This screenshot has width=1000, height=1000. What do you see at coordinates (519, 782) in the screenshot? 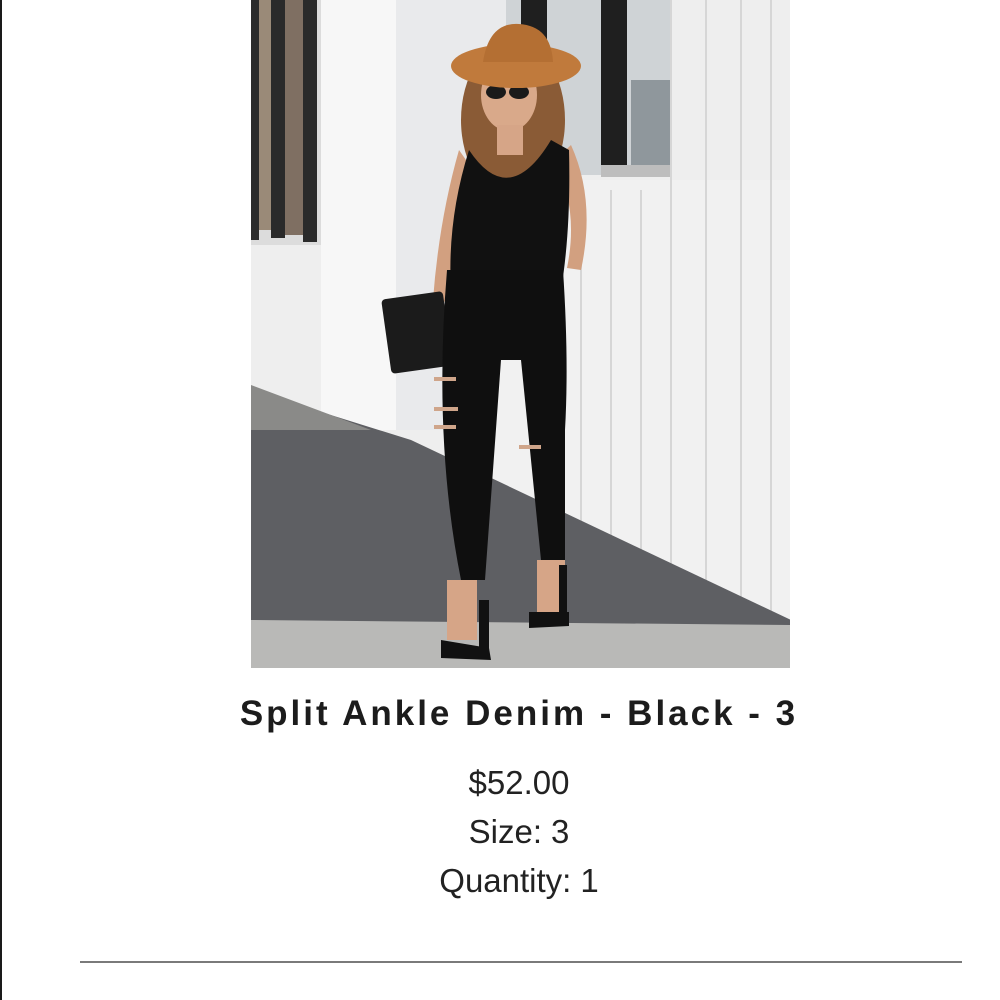
I see `price-value: $52.00` at bounding box center [519, 782].